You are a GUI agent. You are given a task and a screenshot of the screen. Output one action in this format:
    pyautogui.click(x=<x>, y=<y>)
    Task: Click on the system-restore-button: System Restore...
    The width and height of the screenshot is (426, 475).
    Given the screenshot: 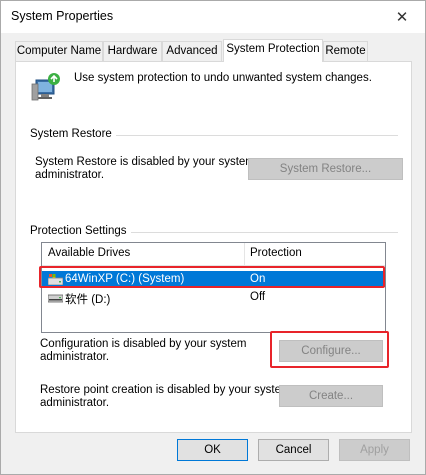 What is the action you would take?
    pyautogui.click(x=325, y=169)
    